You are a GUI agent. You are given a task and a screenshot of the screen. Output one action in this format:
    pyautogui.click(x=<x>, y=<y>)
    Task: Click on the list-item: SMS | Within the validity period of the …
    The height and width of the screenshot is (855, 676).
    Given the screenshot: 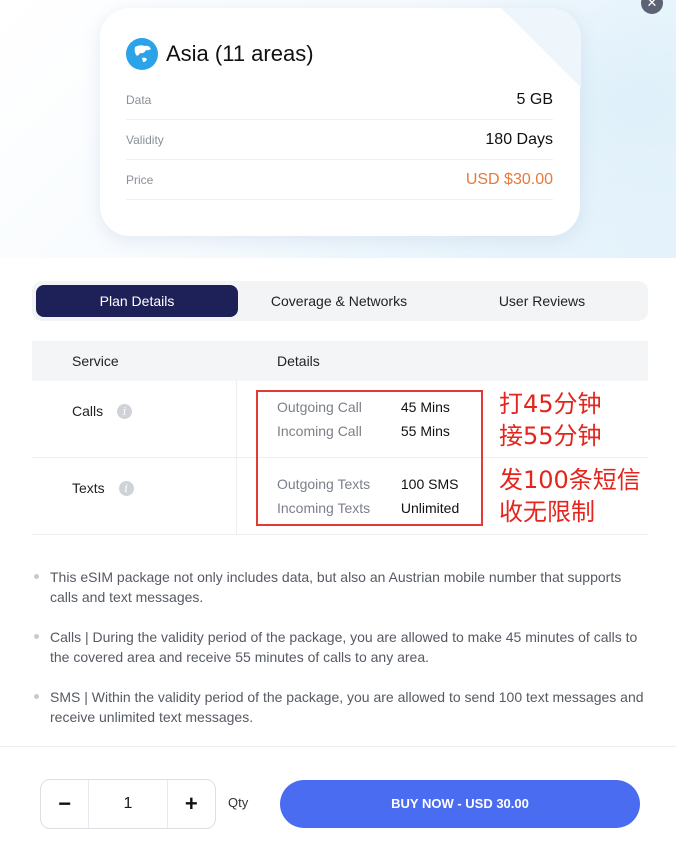 What is the action you would take?
    pyautogui.click(x=340, y=707)
    